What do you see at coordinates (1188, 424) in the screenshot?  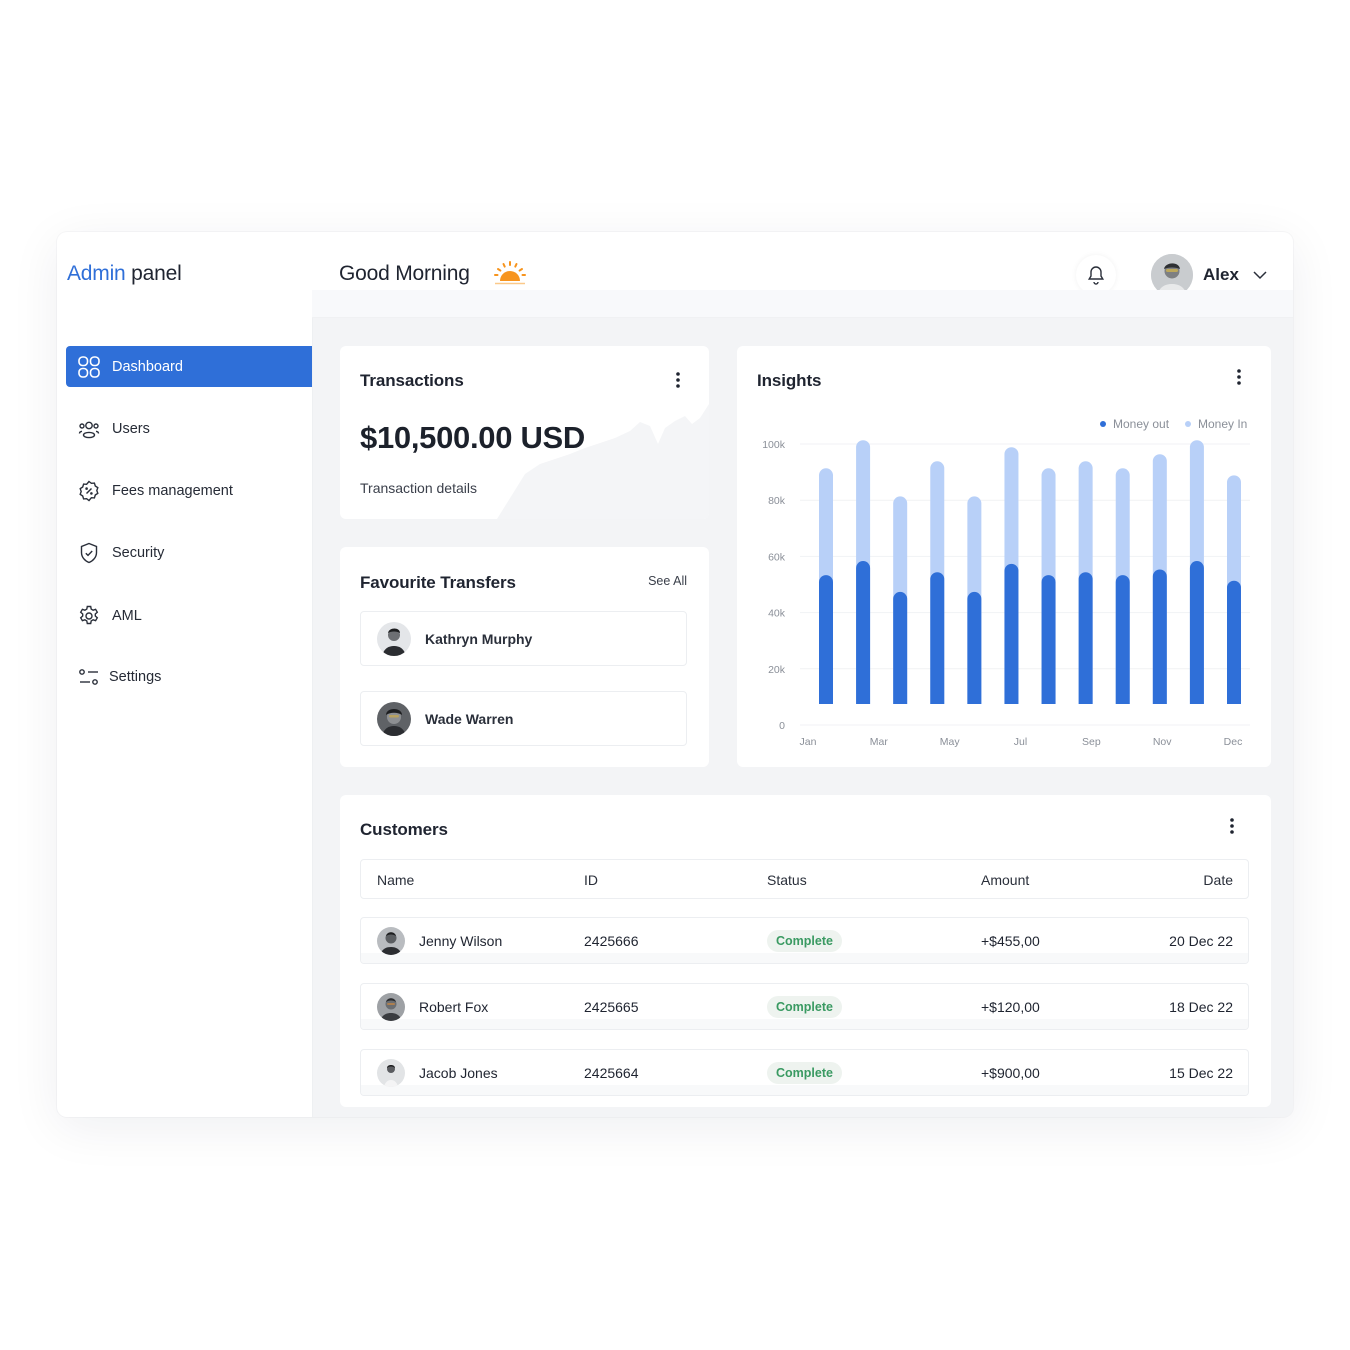 I see `legend-dot-money-in` at bounding box center [1188, 424].